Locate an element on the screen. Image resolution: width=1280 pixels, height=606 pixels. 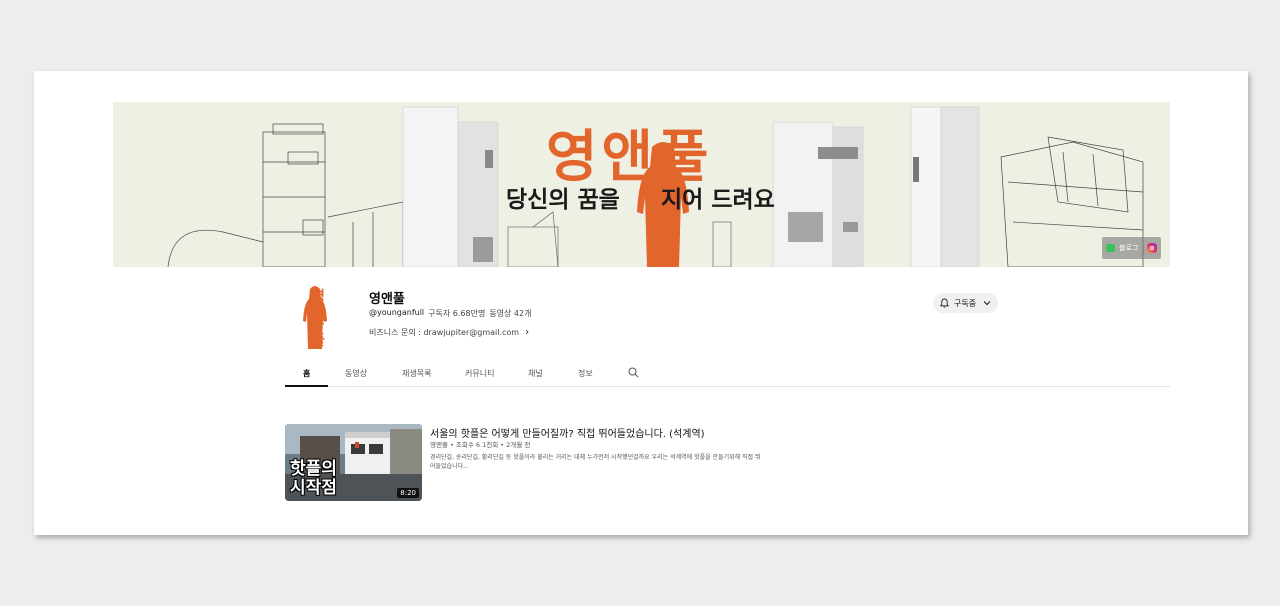
active-tab-underline is located at coordinates (306, 386).